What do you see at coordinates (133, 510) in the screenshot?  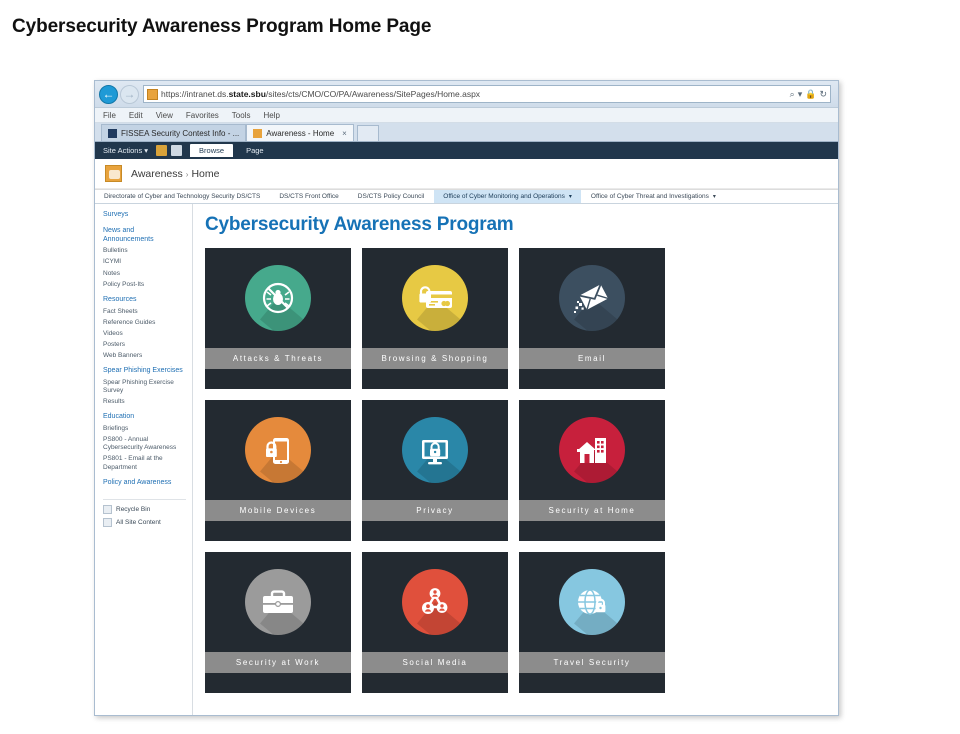 I see `sidebar-item-label: Recycle Bin` at bounding box center [133, 510].